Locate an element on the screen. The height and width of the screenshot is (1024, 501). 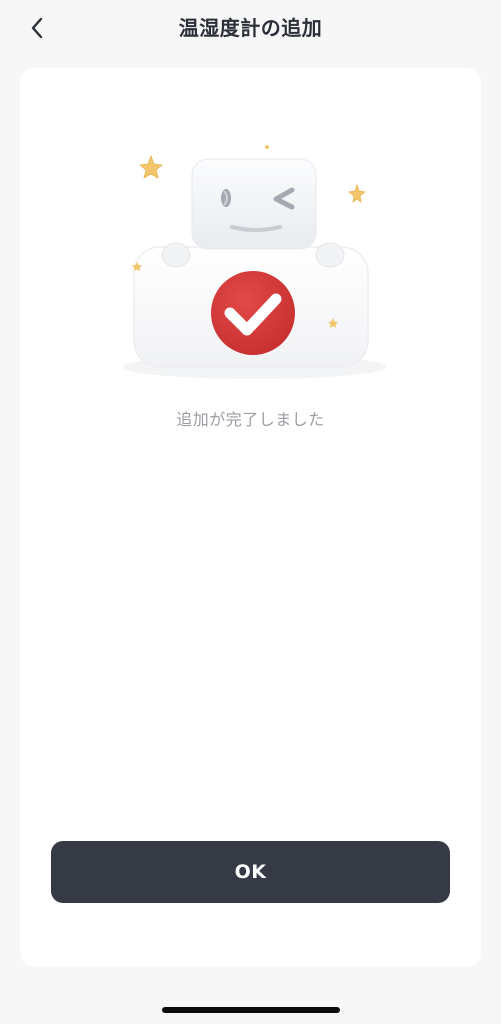
page-title: 温湿度計の追加 is located at coordinates (250, 28).